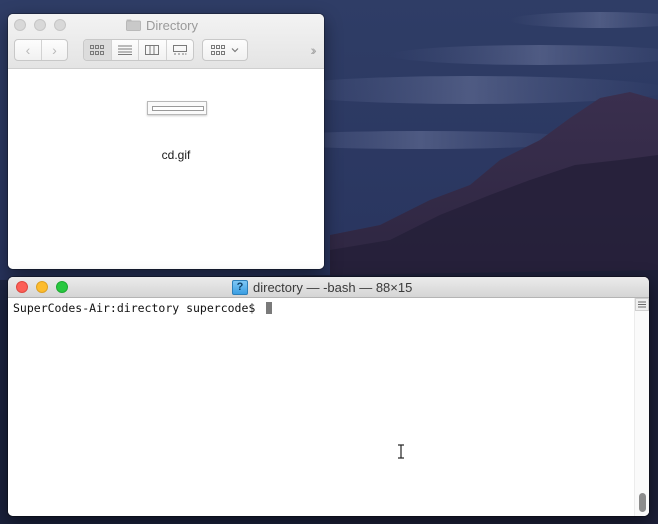 This screenshot has height=524, width=658. I want to click on chevron-left-icon: ‹, so click(28, 50).